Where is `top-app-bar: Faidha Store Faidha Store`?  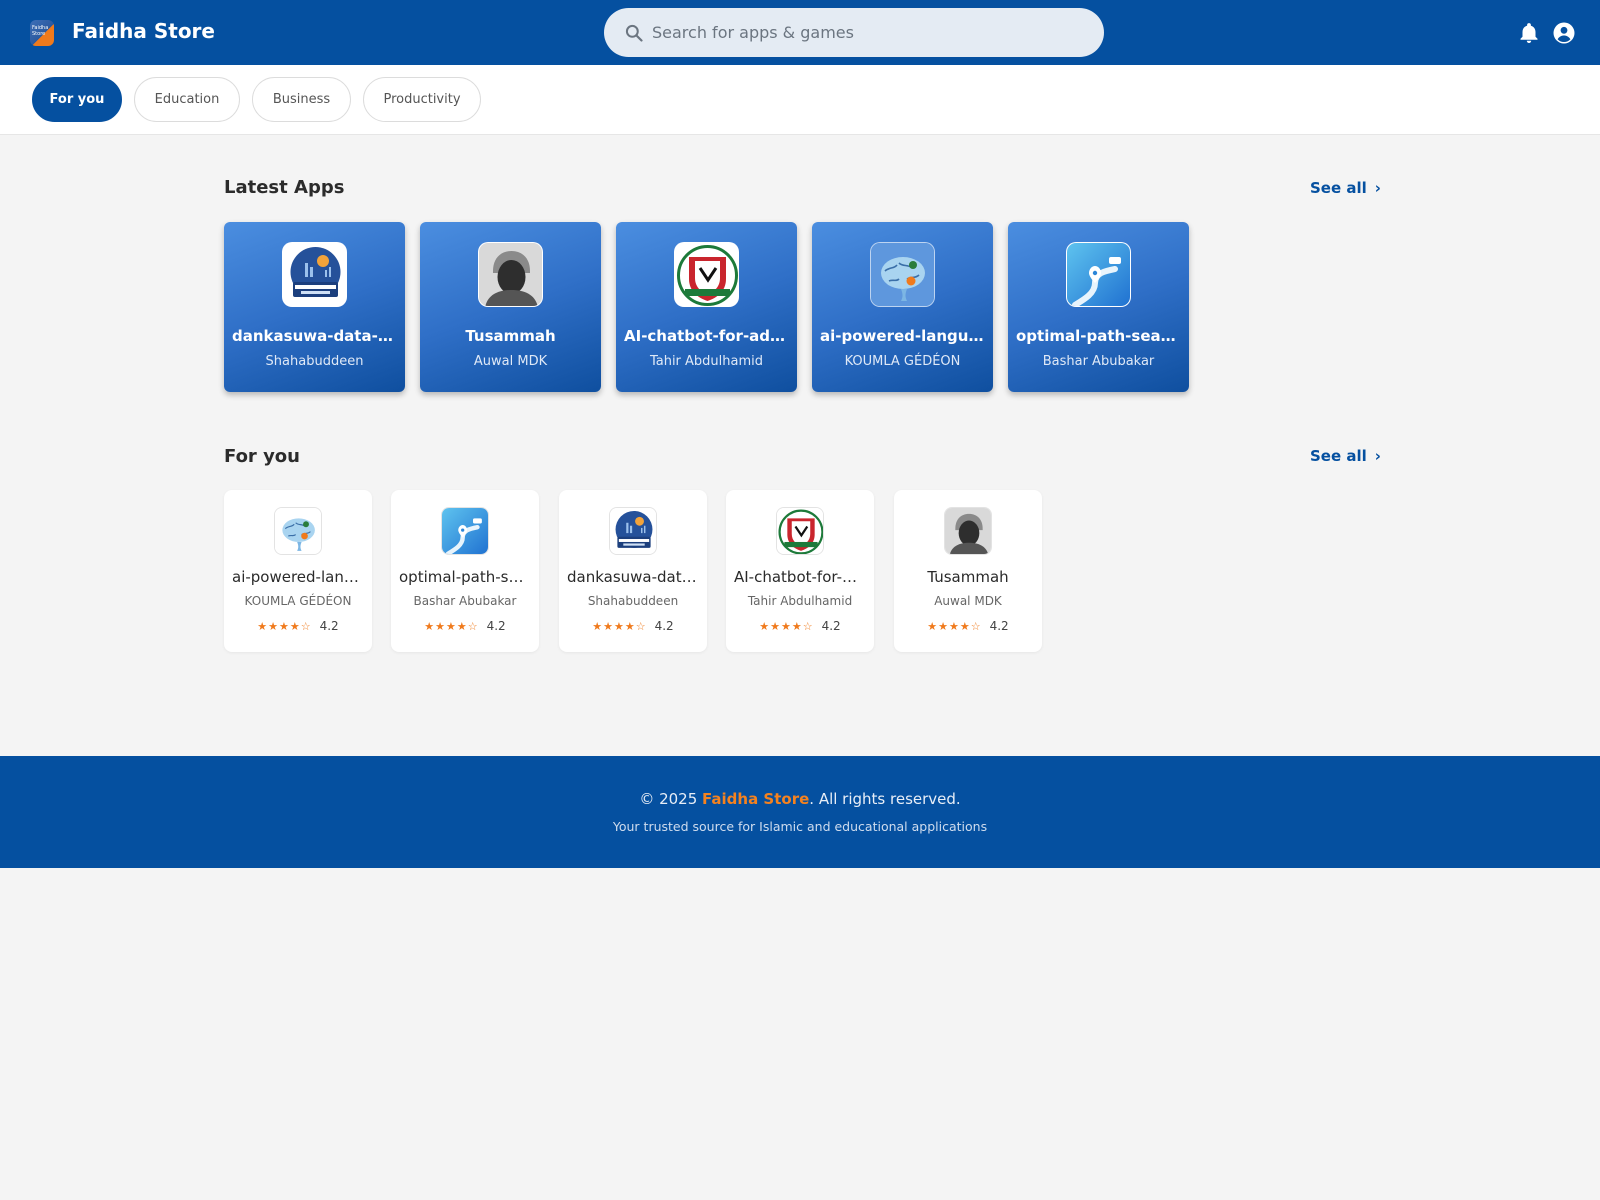
top-app-bar: Faidha Store Faidha Store is located at coordinates (800, 32).